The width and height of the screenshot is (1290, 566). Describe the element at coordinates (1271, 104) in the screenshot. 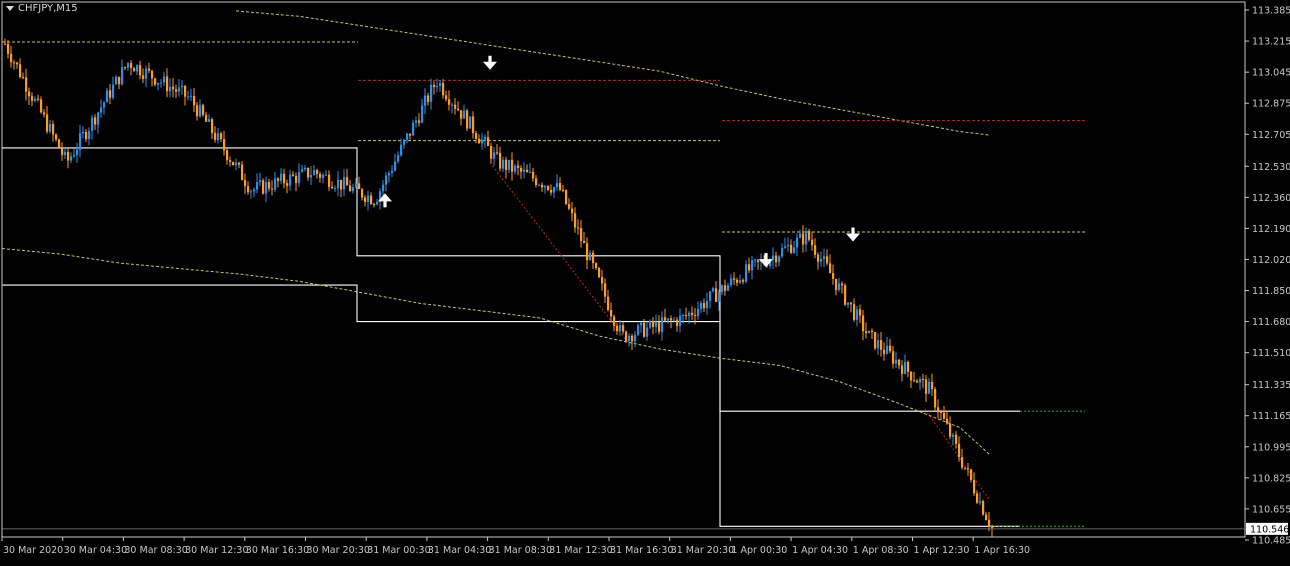

I see `price-label: 112.875` at that location.